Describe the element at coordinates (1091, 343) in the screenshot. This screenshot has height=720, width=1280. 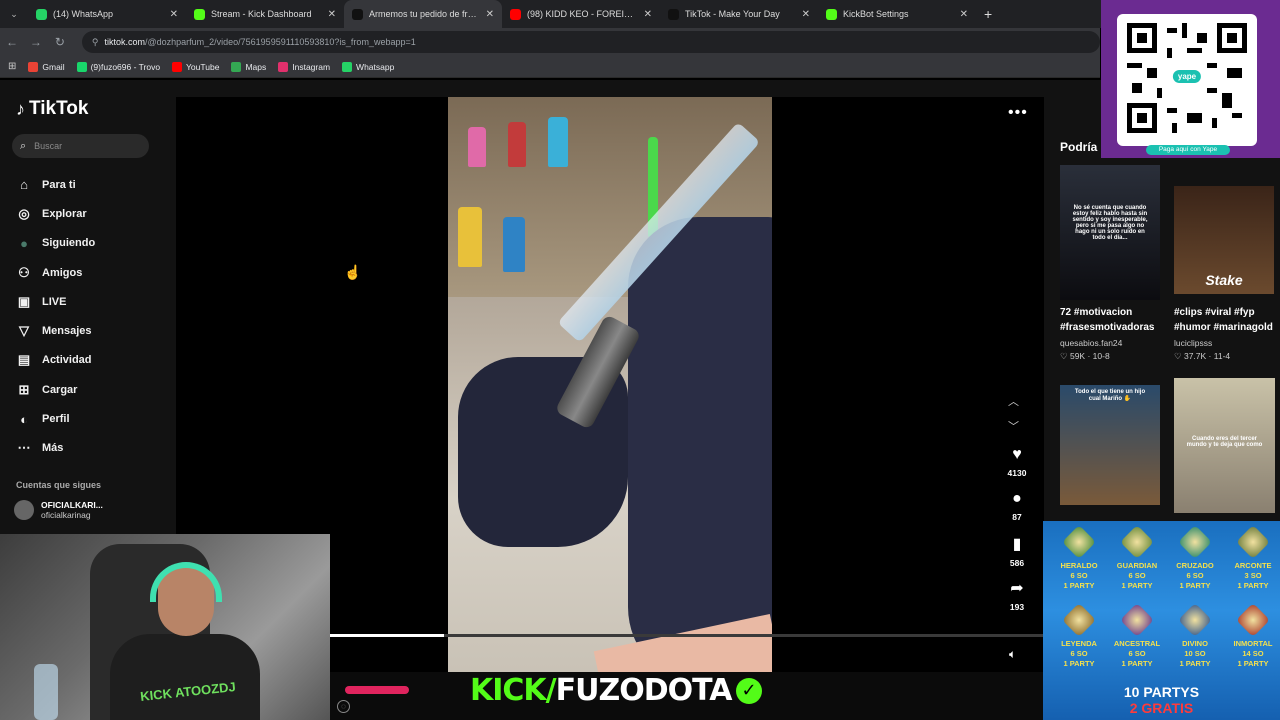
I see `suggestion-author: quesabios.fan24` at that location.